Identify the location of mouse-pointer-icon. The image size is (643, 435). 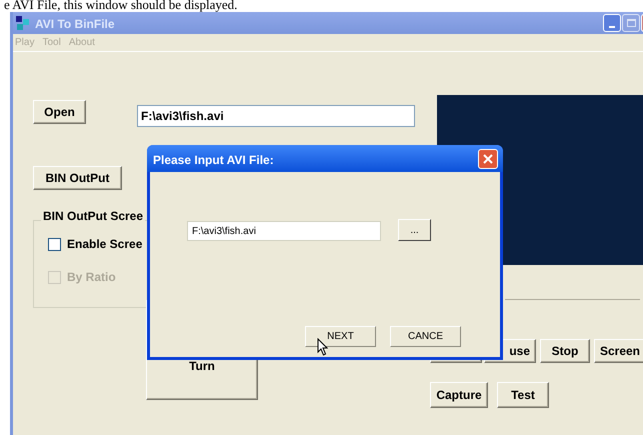
(322, 347).